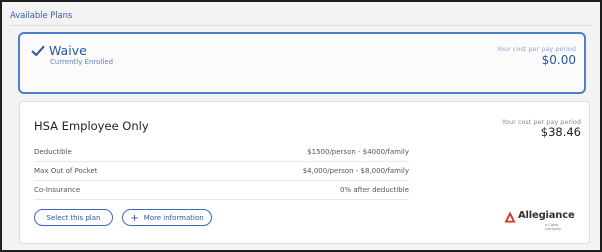  I want to click on logo-tagline: a Cigna company, so click(553, 227).